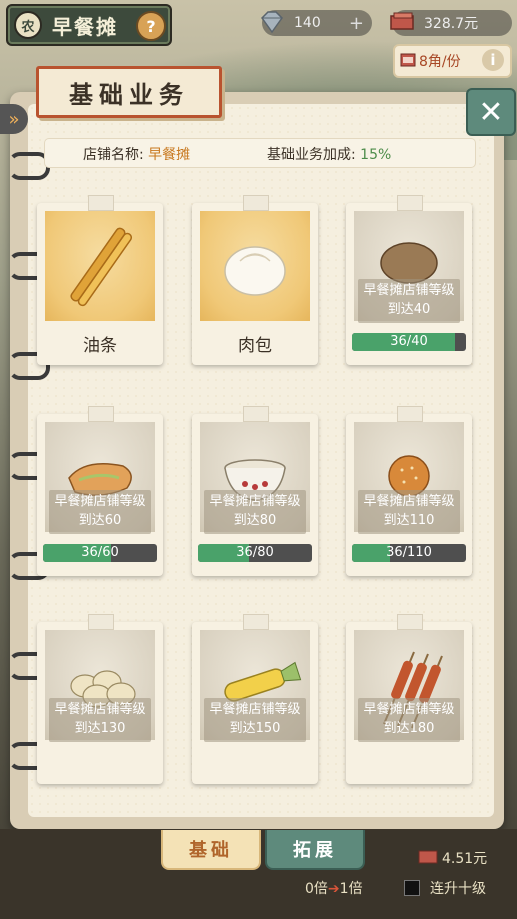  What do you see at coordinates (408, 60) in the screenshot?
I see `price-tag-icon` at bounding box center [408, 60].